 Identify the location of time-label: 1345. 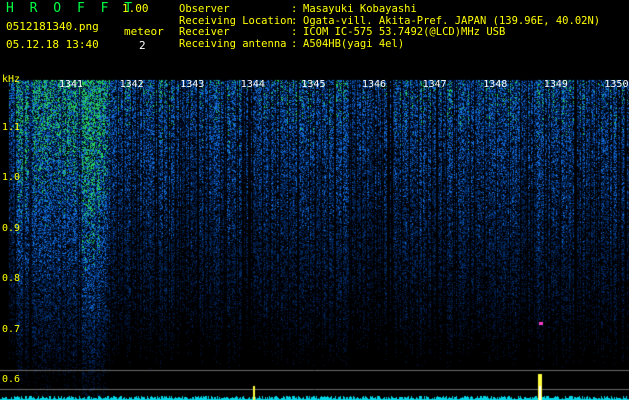
(313, 84).